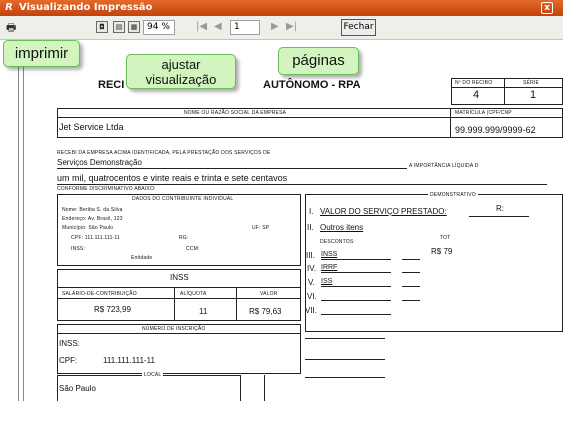  I want to click on printer-icon: 🖶, so click(12, 27).